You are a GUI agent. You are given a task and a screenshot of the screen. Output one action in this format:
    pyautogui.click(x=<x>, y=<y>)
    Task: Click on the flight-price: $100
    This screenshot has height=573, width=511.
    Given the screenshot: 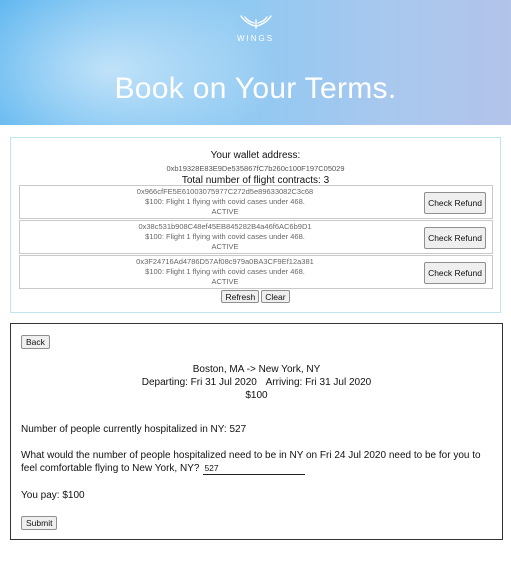 What is the action you would take?
    pyautogui.click(x=256, y=395)
    